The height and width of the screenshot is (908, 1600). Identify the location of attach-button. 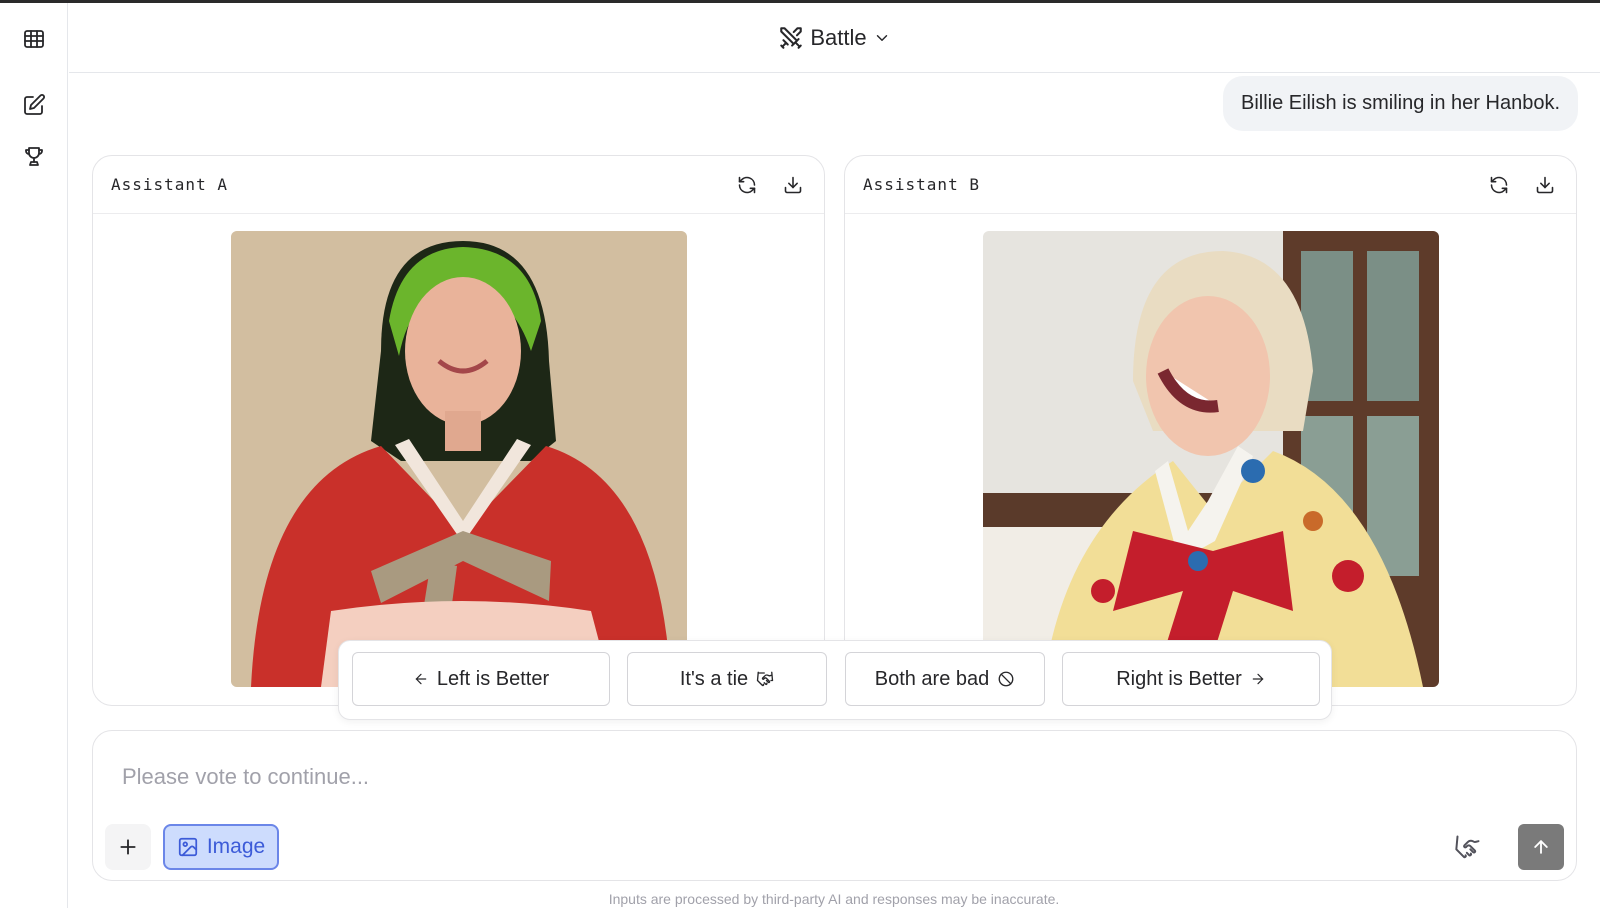
(128, 847).